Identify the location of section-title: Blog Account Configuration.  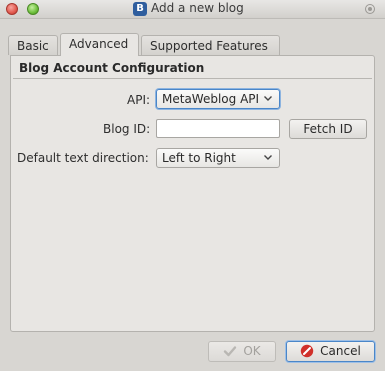
(112, 68).